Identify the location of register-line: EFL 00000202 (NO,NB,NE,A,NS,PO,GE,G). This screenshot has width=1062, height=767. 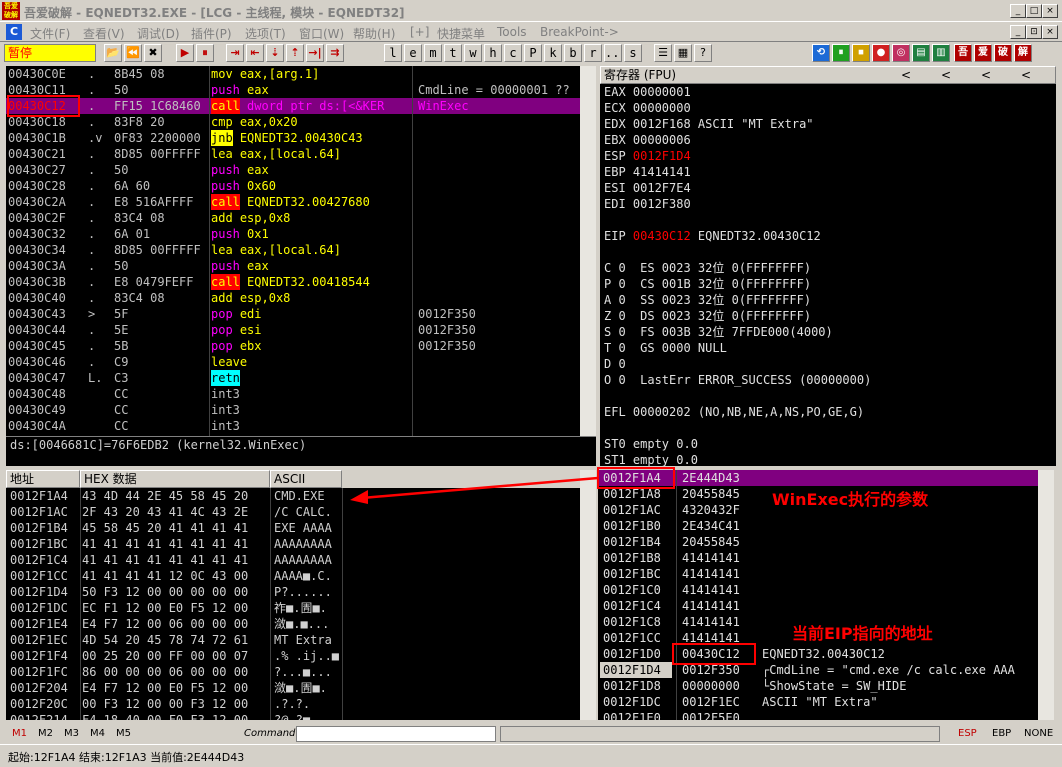
(734, 412).